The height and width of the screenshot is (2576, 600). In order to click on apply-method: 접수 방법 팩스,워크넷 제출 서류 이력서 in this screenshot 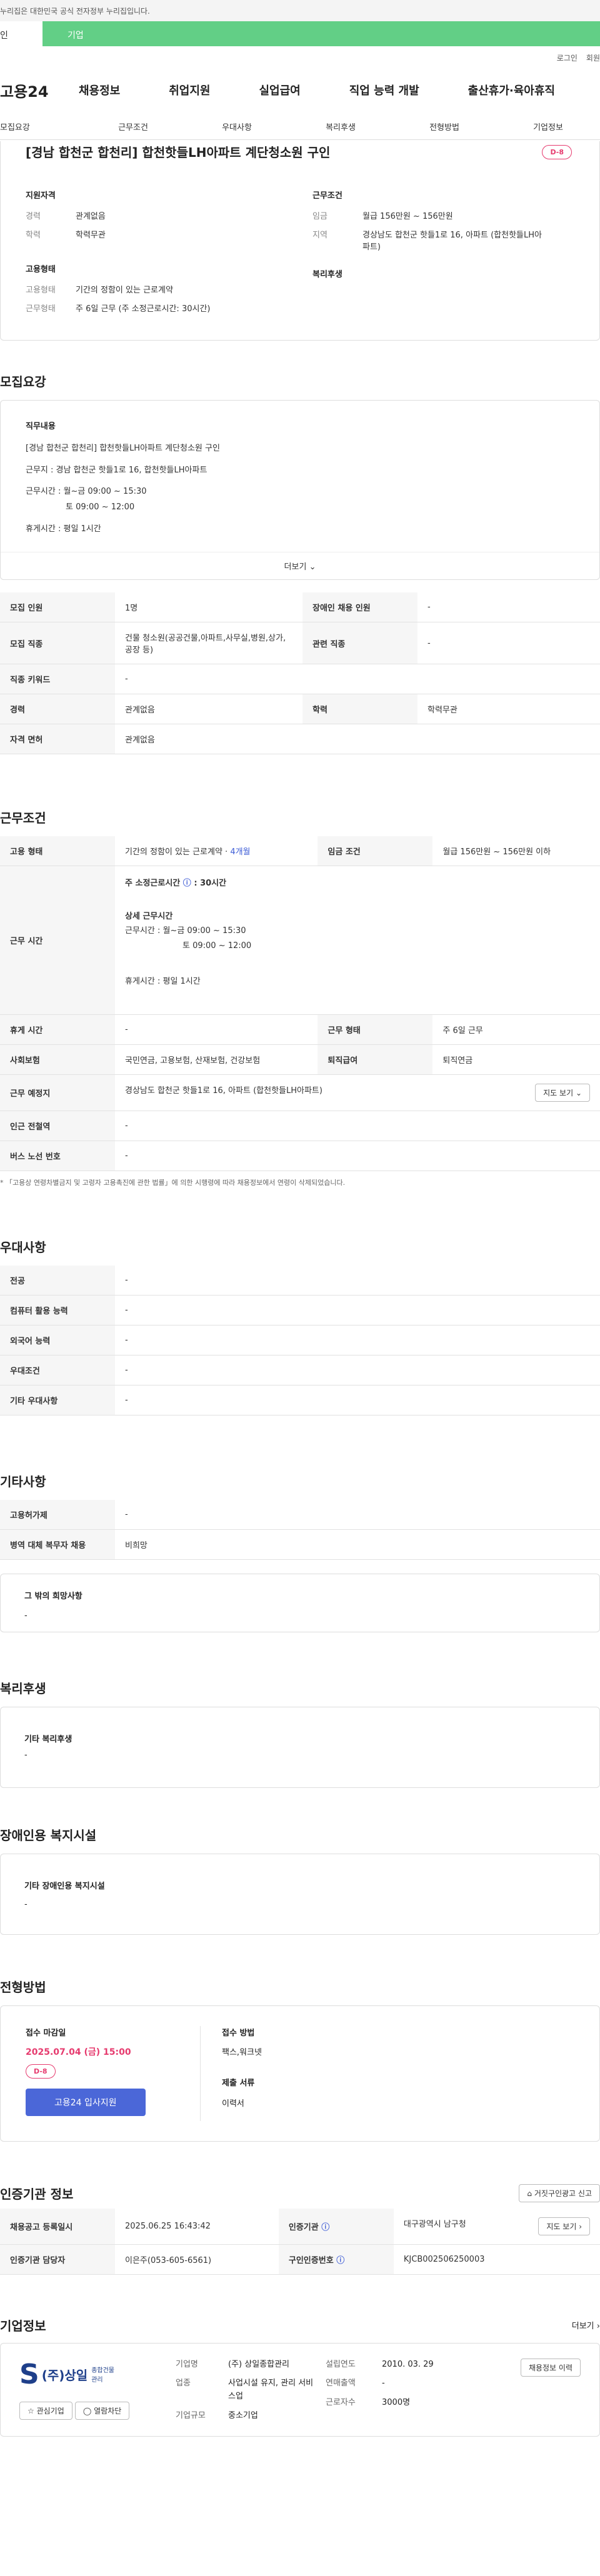, I will do `click(232, 2073)`.